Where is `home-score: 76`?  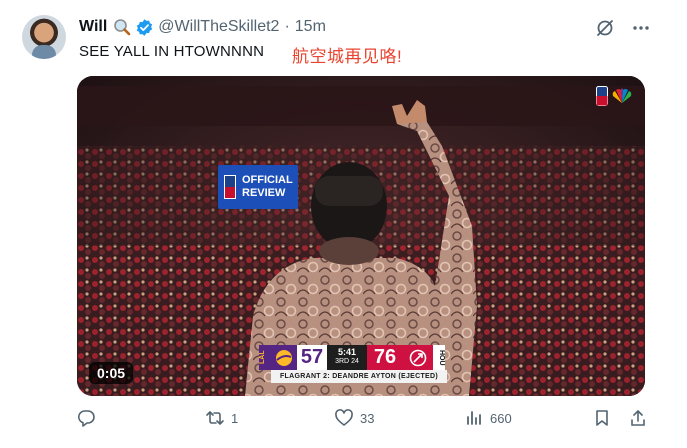
home-score: 76 is located at coordinates (385, 357).